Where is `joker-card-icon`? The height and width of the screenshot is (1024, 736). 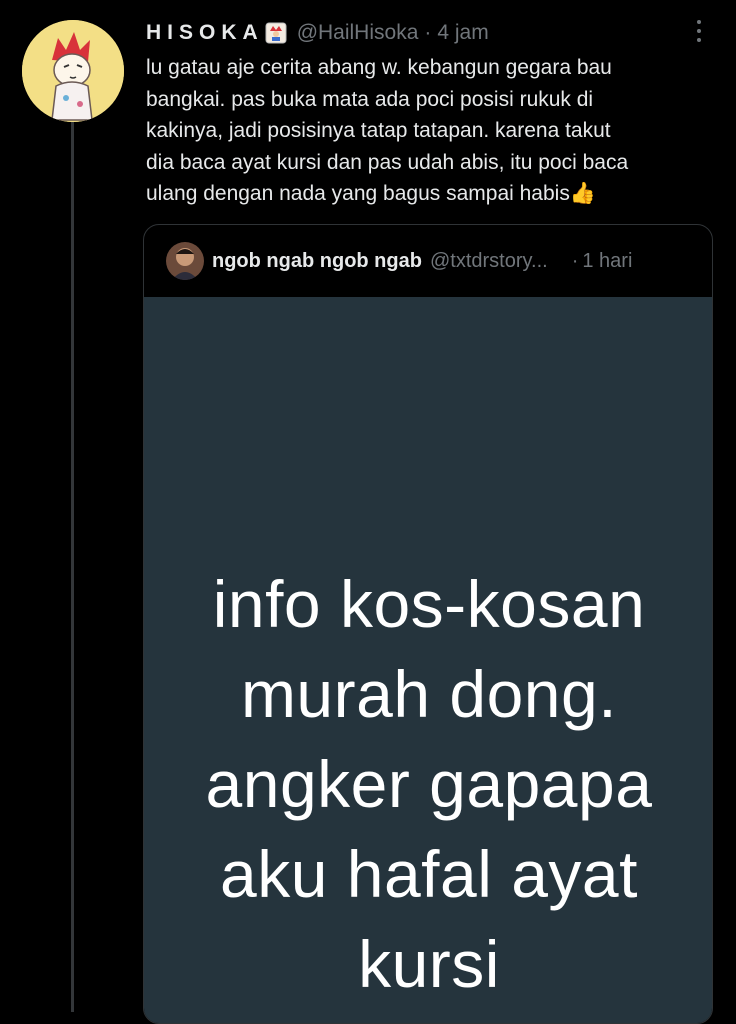
joker-card-icon is located at coordinates (276, 33).